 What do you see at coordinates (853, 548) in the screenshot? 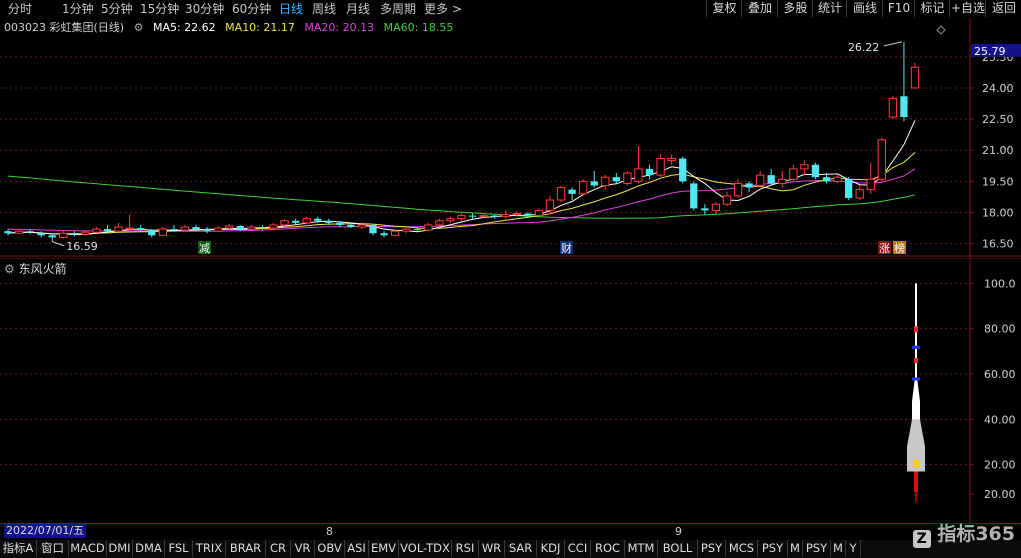
I see `indicator-tab: Y` at bounding box center [853, 548].